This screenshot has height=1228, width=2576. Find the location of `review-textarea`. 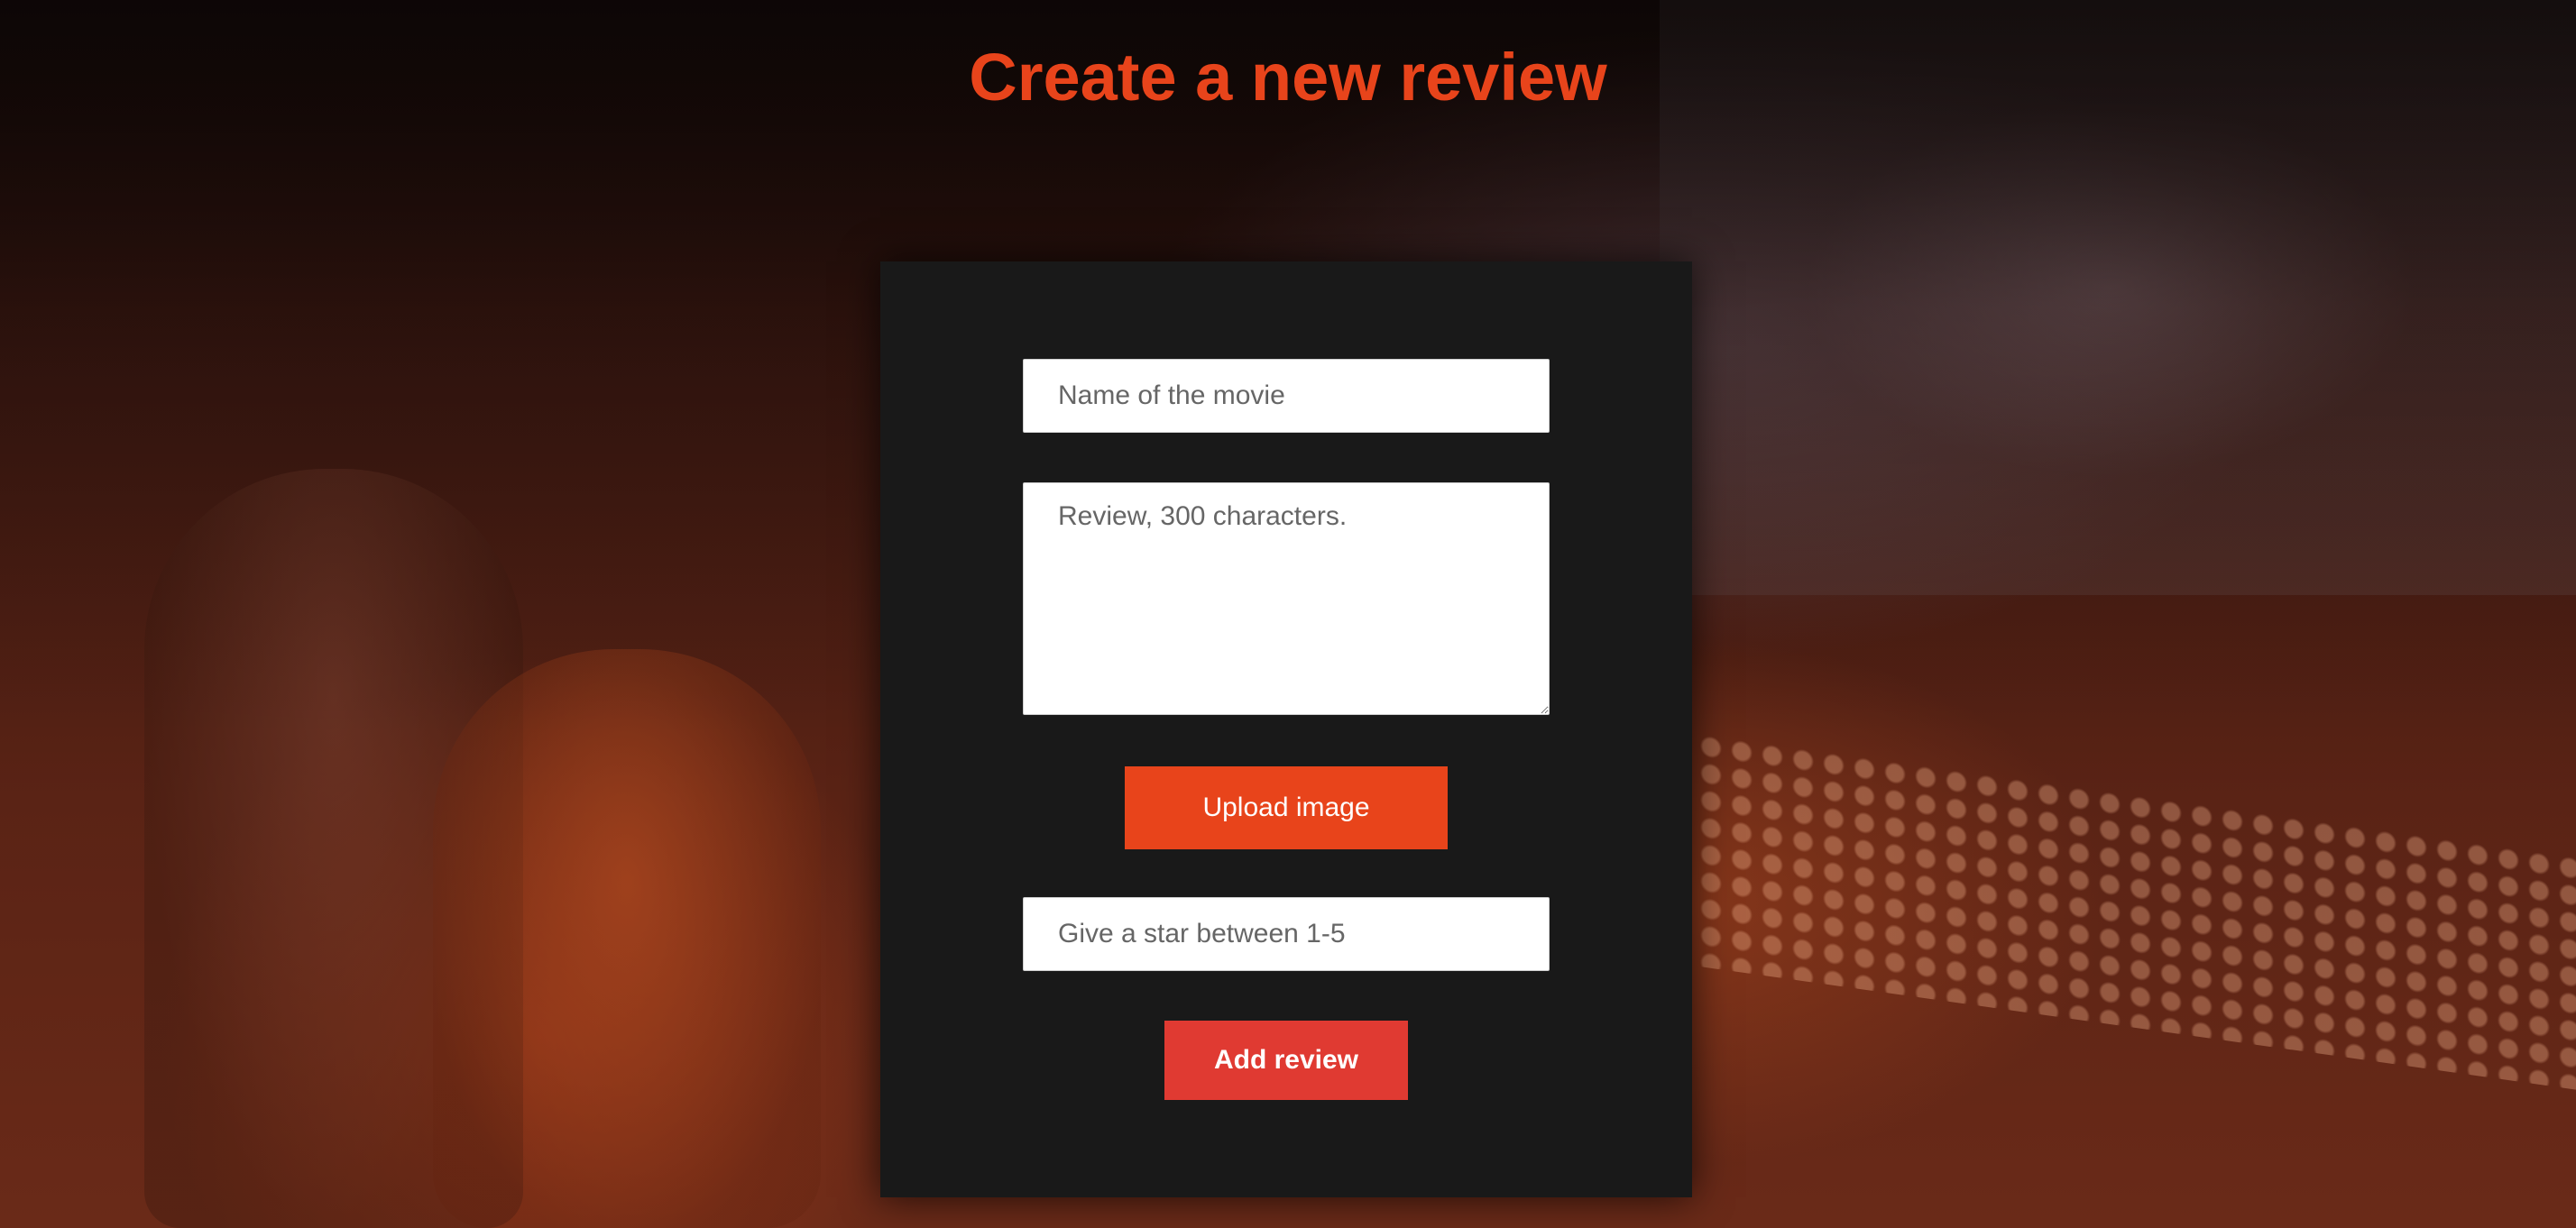

review-textarea is located at coordinates (1287, 598).